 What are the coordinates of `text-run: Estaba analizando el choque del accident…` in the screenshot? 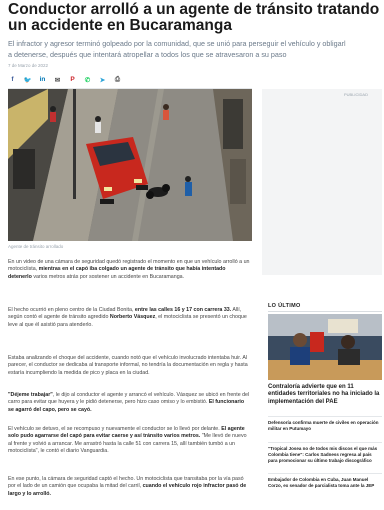 It's located at (128, 365).